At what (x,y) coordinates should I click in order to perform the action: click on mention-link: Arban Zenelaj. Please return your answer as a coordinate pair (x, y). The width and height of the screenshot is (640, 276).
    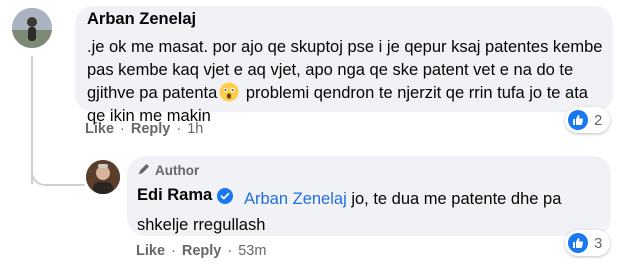
    Looking at the image, I should click on (295, 199).